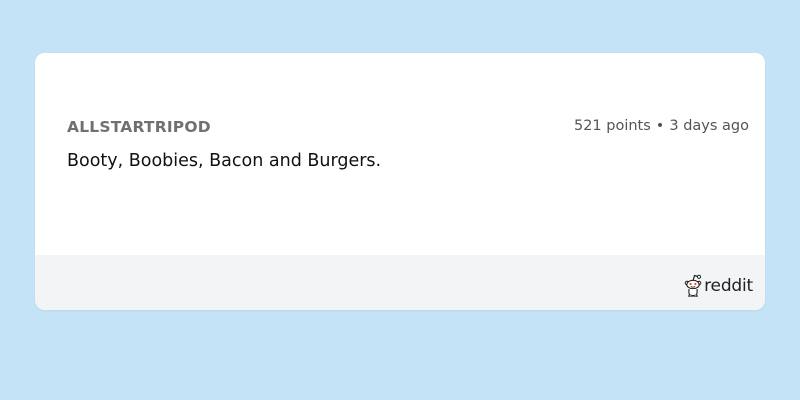 The height and width of the screenshot is (400, 800). I want to click on reddit-brand-link: reddit, so click(718, 284).